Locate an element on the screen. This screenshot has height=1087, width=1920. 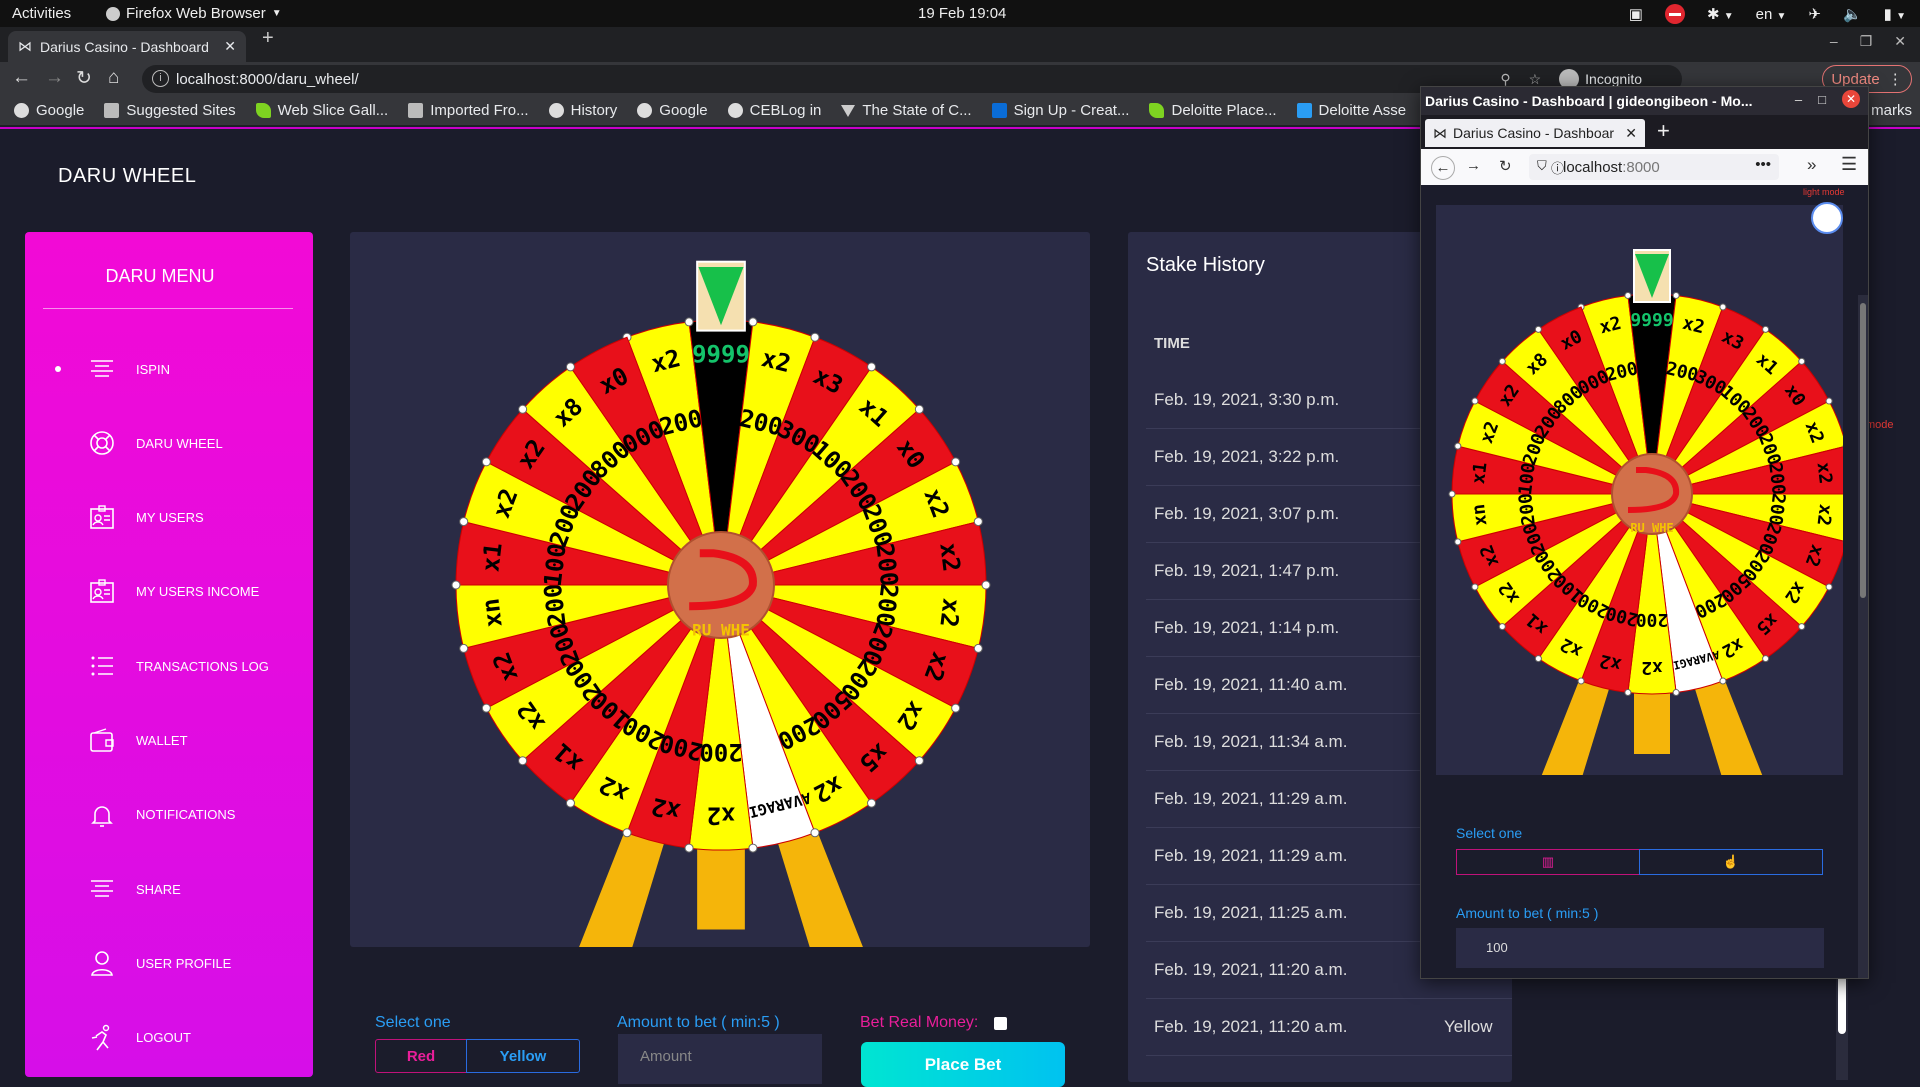
sidebar-item-notifications: NOTIFICATIONS is located at coordinates (180, 815).